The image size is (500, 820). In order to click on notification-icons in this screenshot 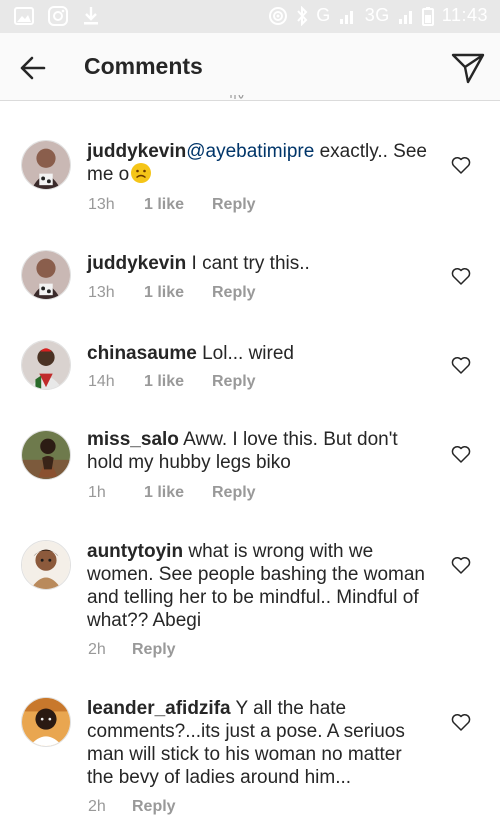, I will do `click(57, 16)`.